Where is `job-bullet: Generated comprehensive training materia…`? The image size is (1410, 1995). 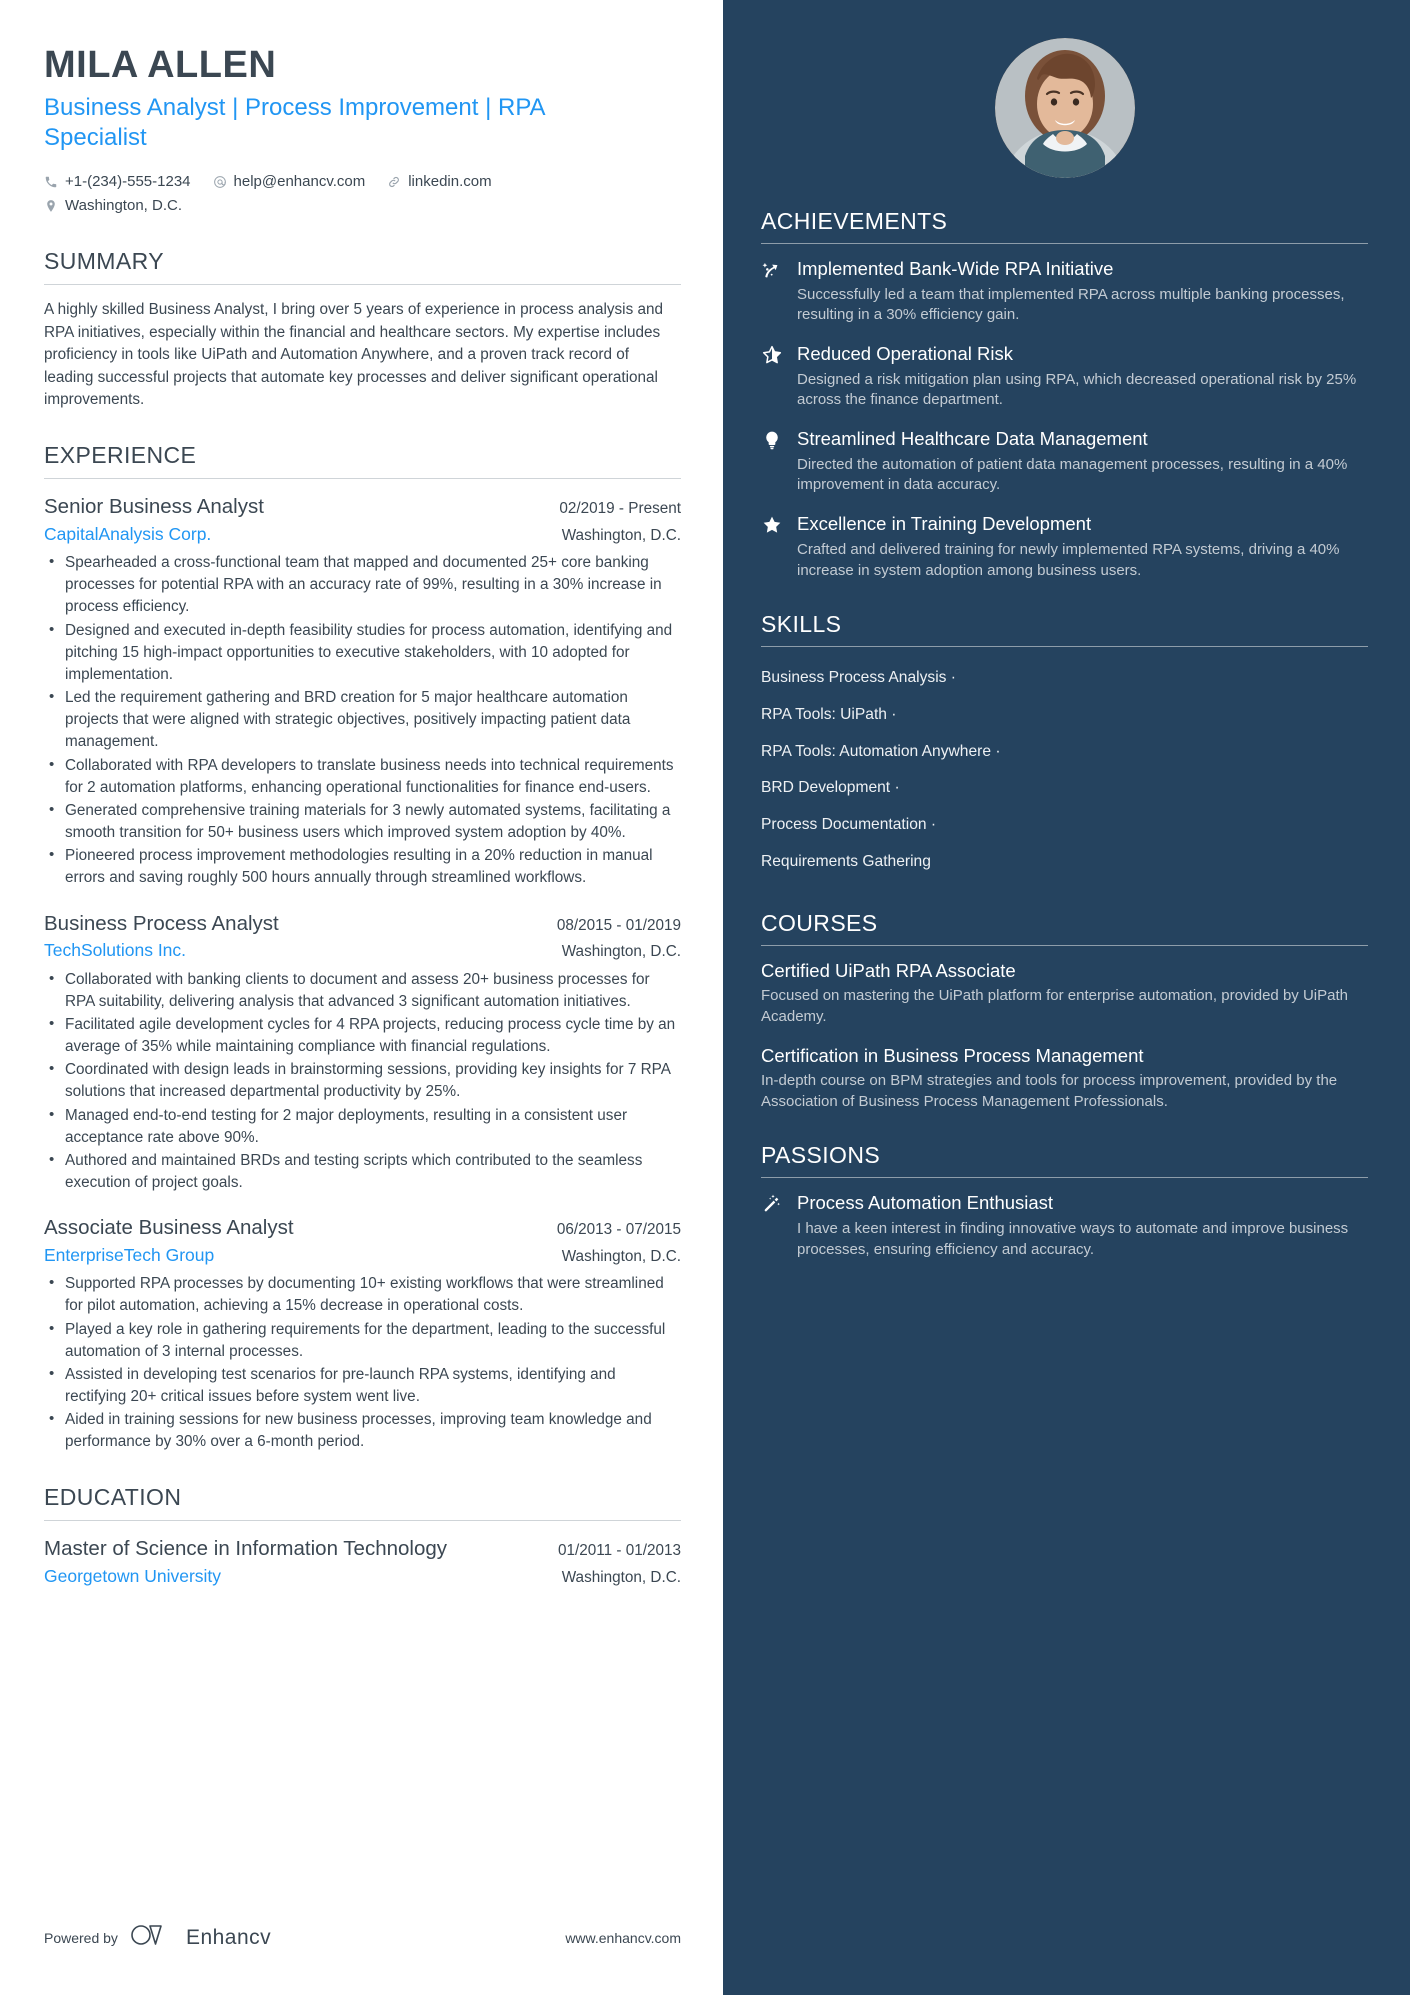 job-bullet: Generated comprehensive training materia… is located at coordinates (362, 821).